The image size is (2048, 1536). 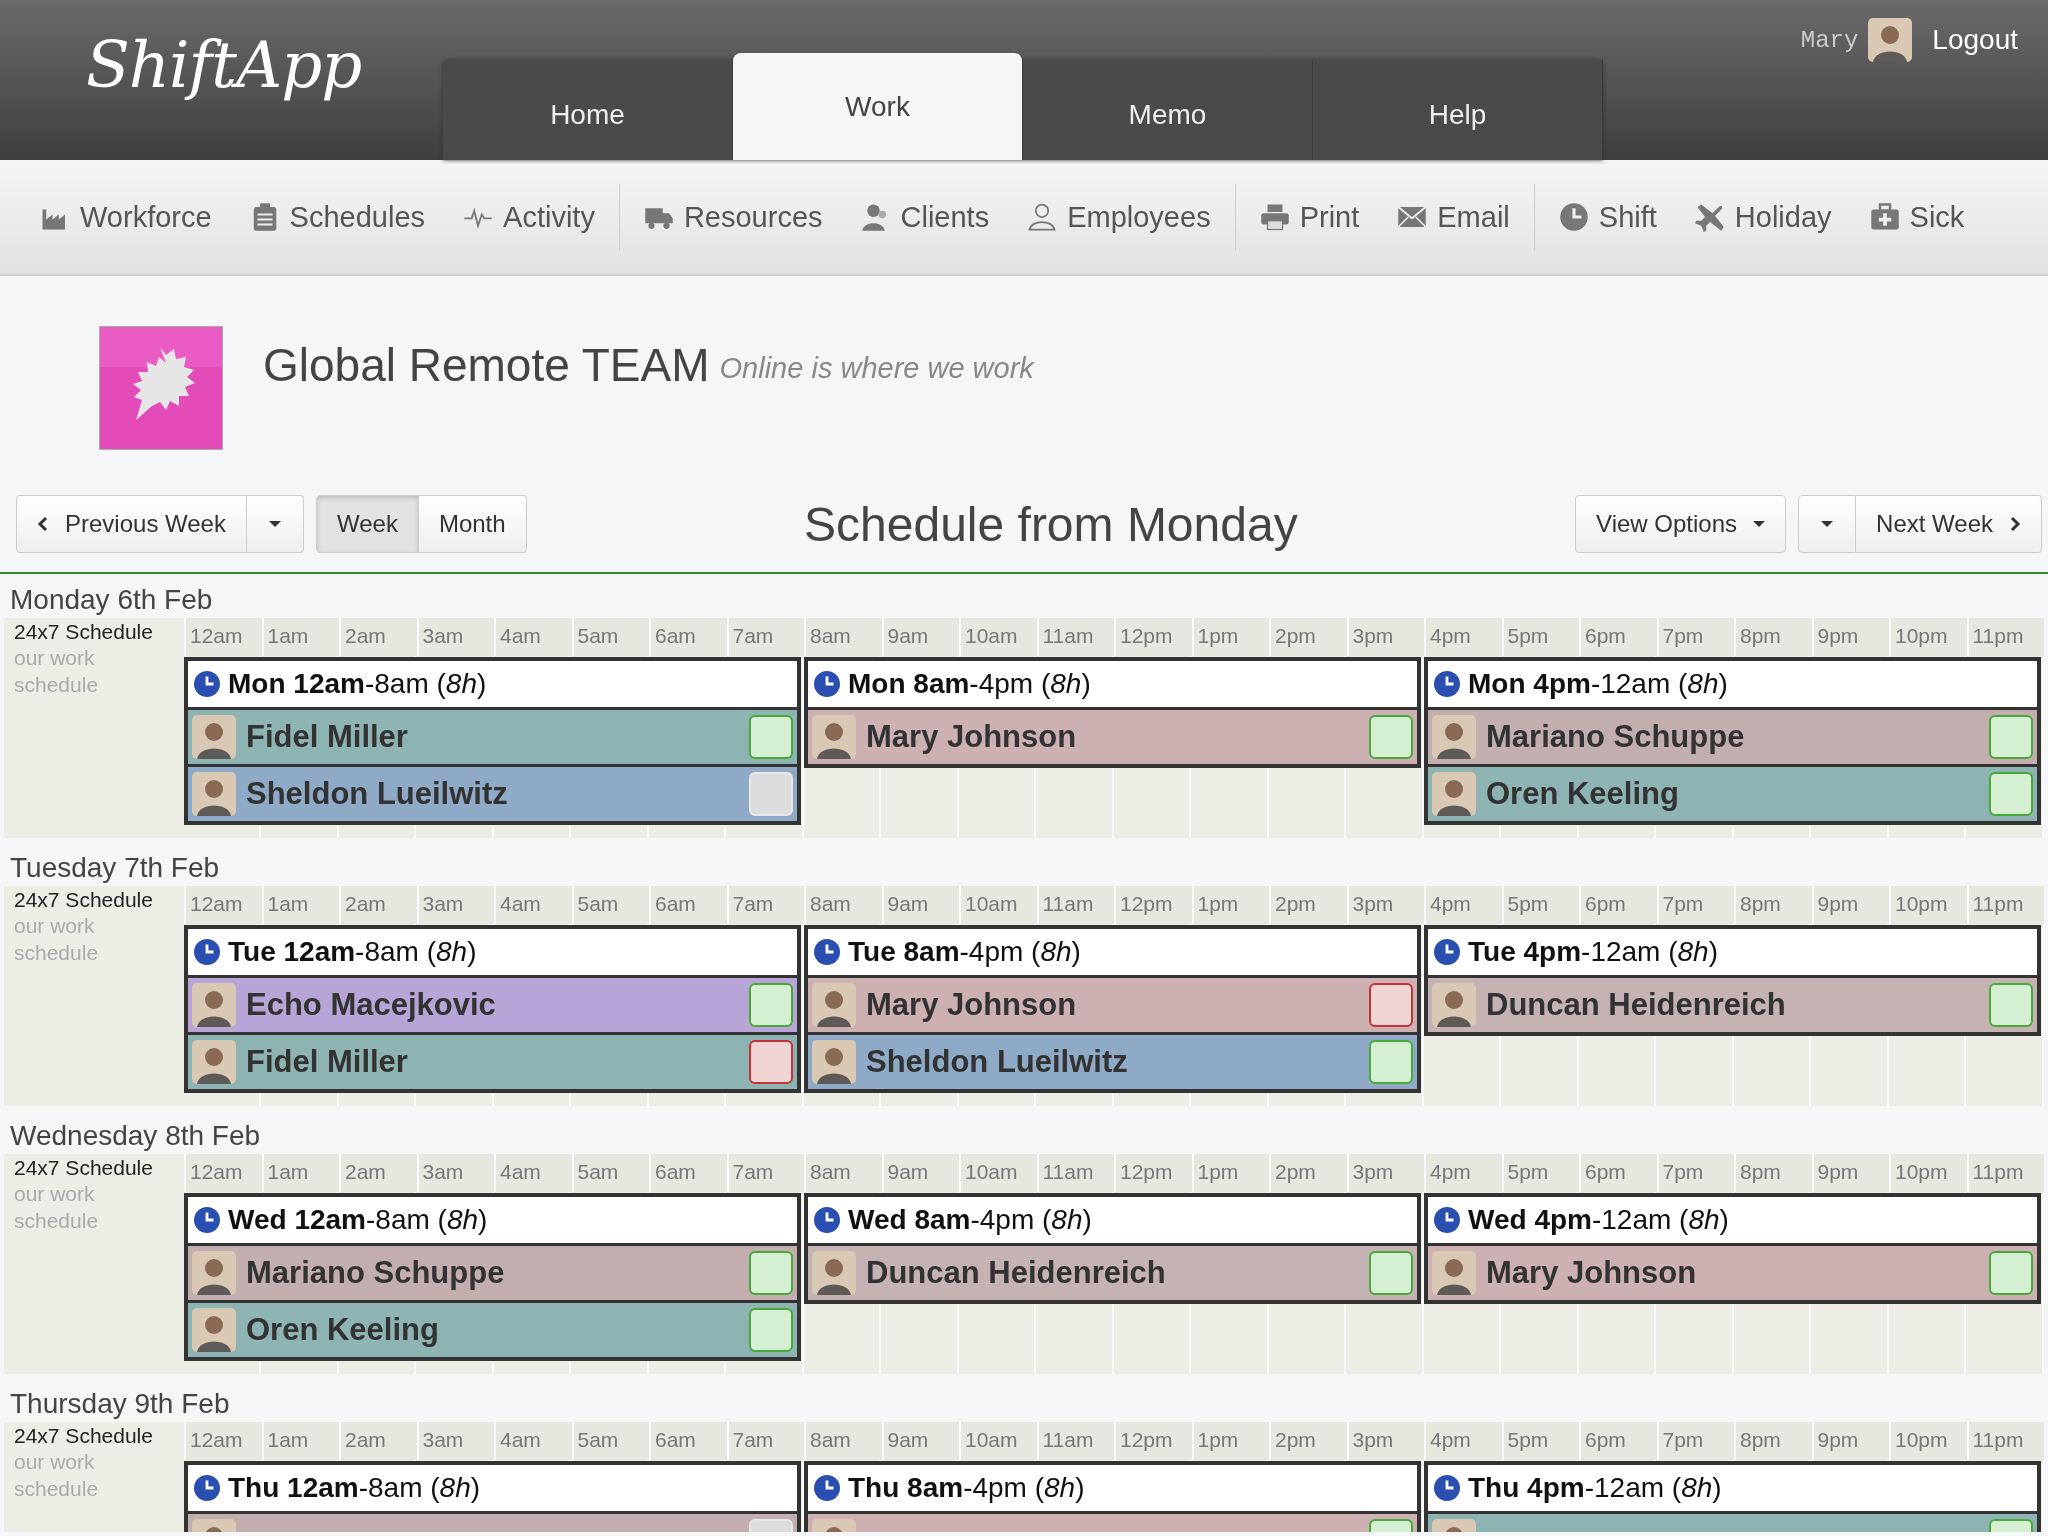 I want to click on toolbar-button: Clients, so click(x=925, y=217).